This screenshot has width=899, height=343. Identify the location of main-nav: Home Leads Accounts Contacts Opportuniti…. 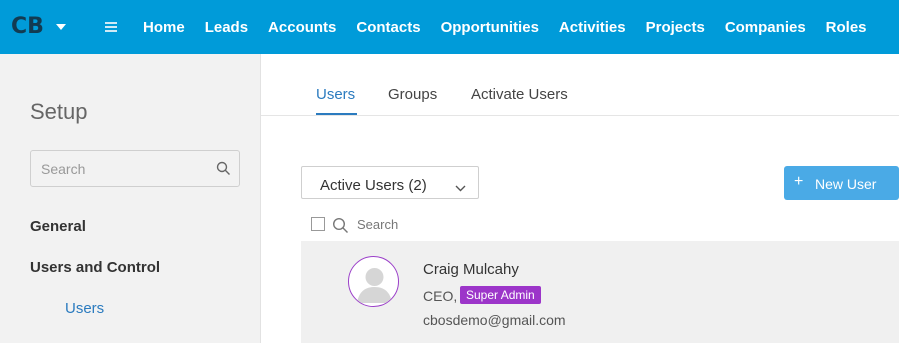
(515, 27).